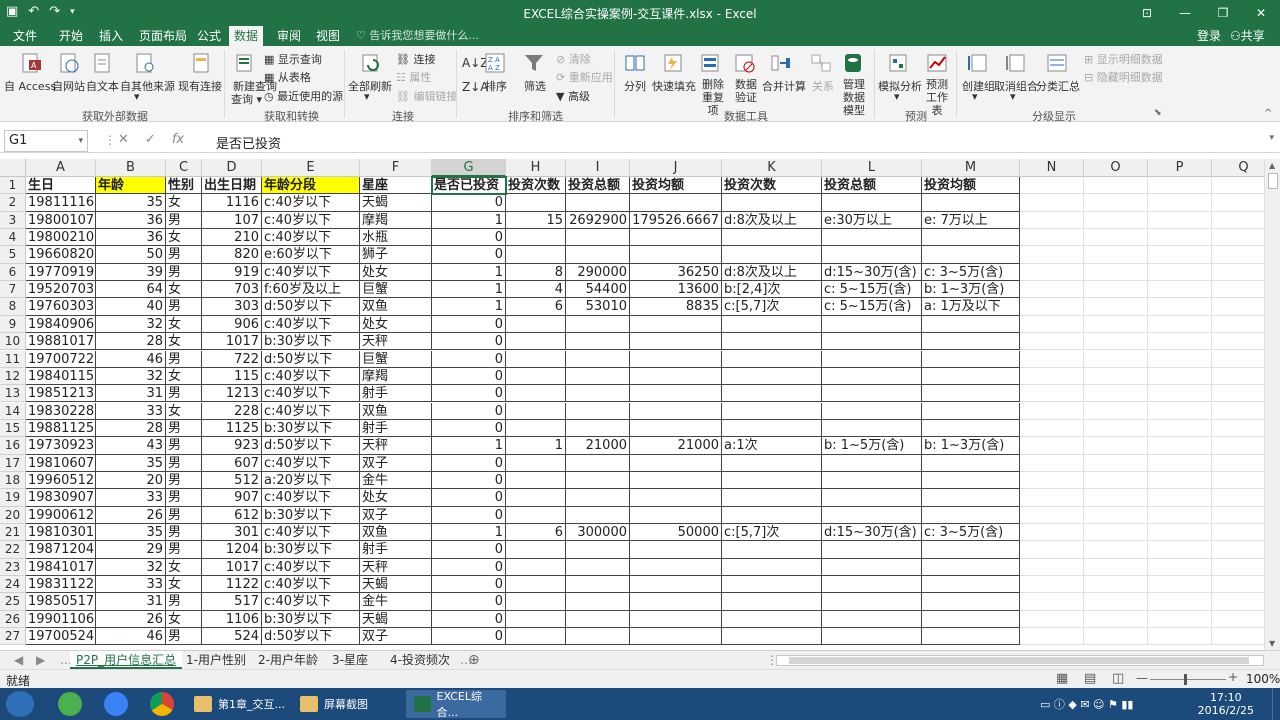 The image size is (1280, 720). What do you see at coordinates (396, 515) in the screenshot?
I see `table-cell: 双子` at bounding box center [396, 515].